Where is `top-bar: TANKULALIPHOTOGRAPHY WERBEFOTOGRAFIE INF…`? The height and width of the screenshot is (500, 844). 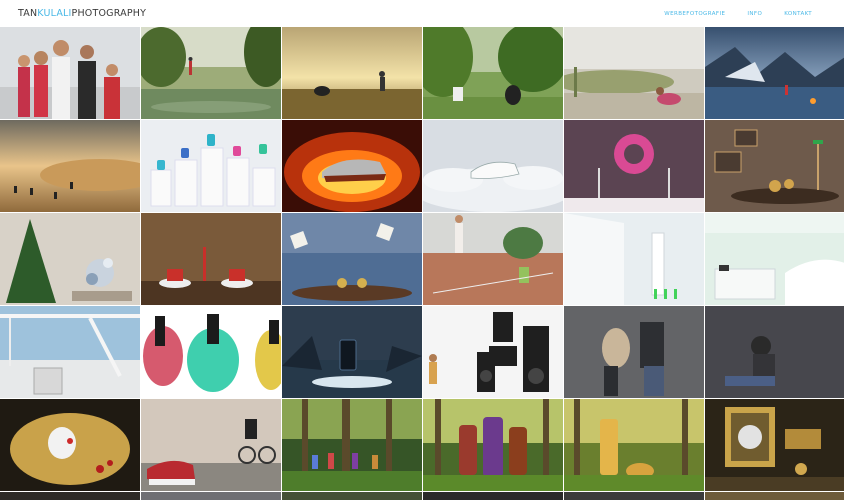 top-bar: TANKULALIPHOTOGRAPHY WERBEFOTOGRAFIE INF… is located at coordinates (422, 13).